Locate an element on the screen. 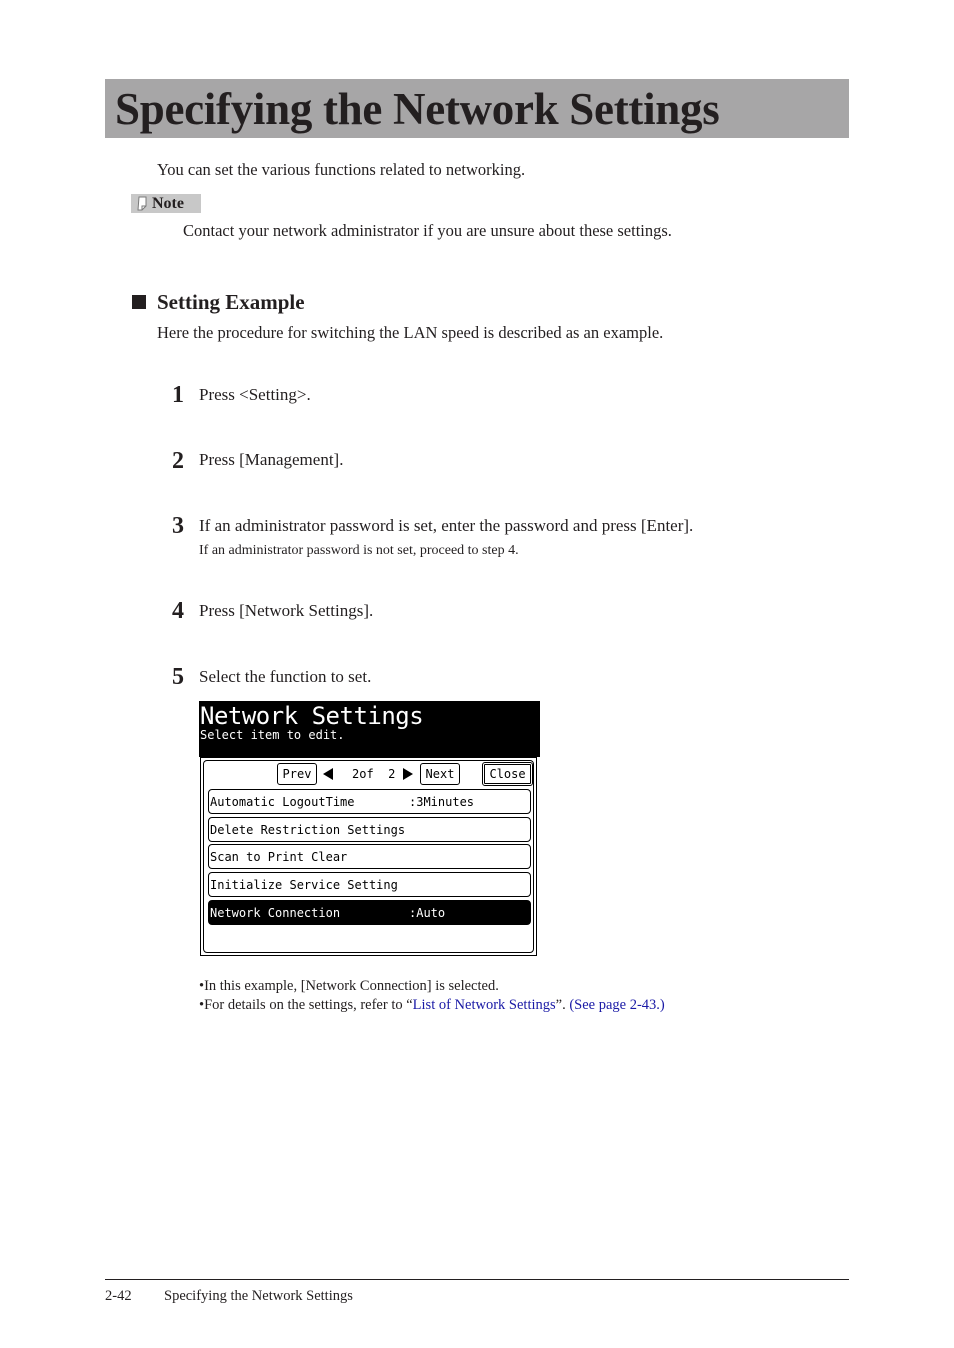 This screenshot has height=1348, width=954. page-title: Specifying the Network Settings is located at coordinates (417, 109).